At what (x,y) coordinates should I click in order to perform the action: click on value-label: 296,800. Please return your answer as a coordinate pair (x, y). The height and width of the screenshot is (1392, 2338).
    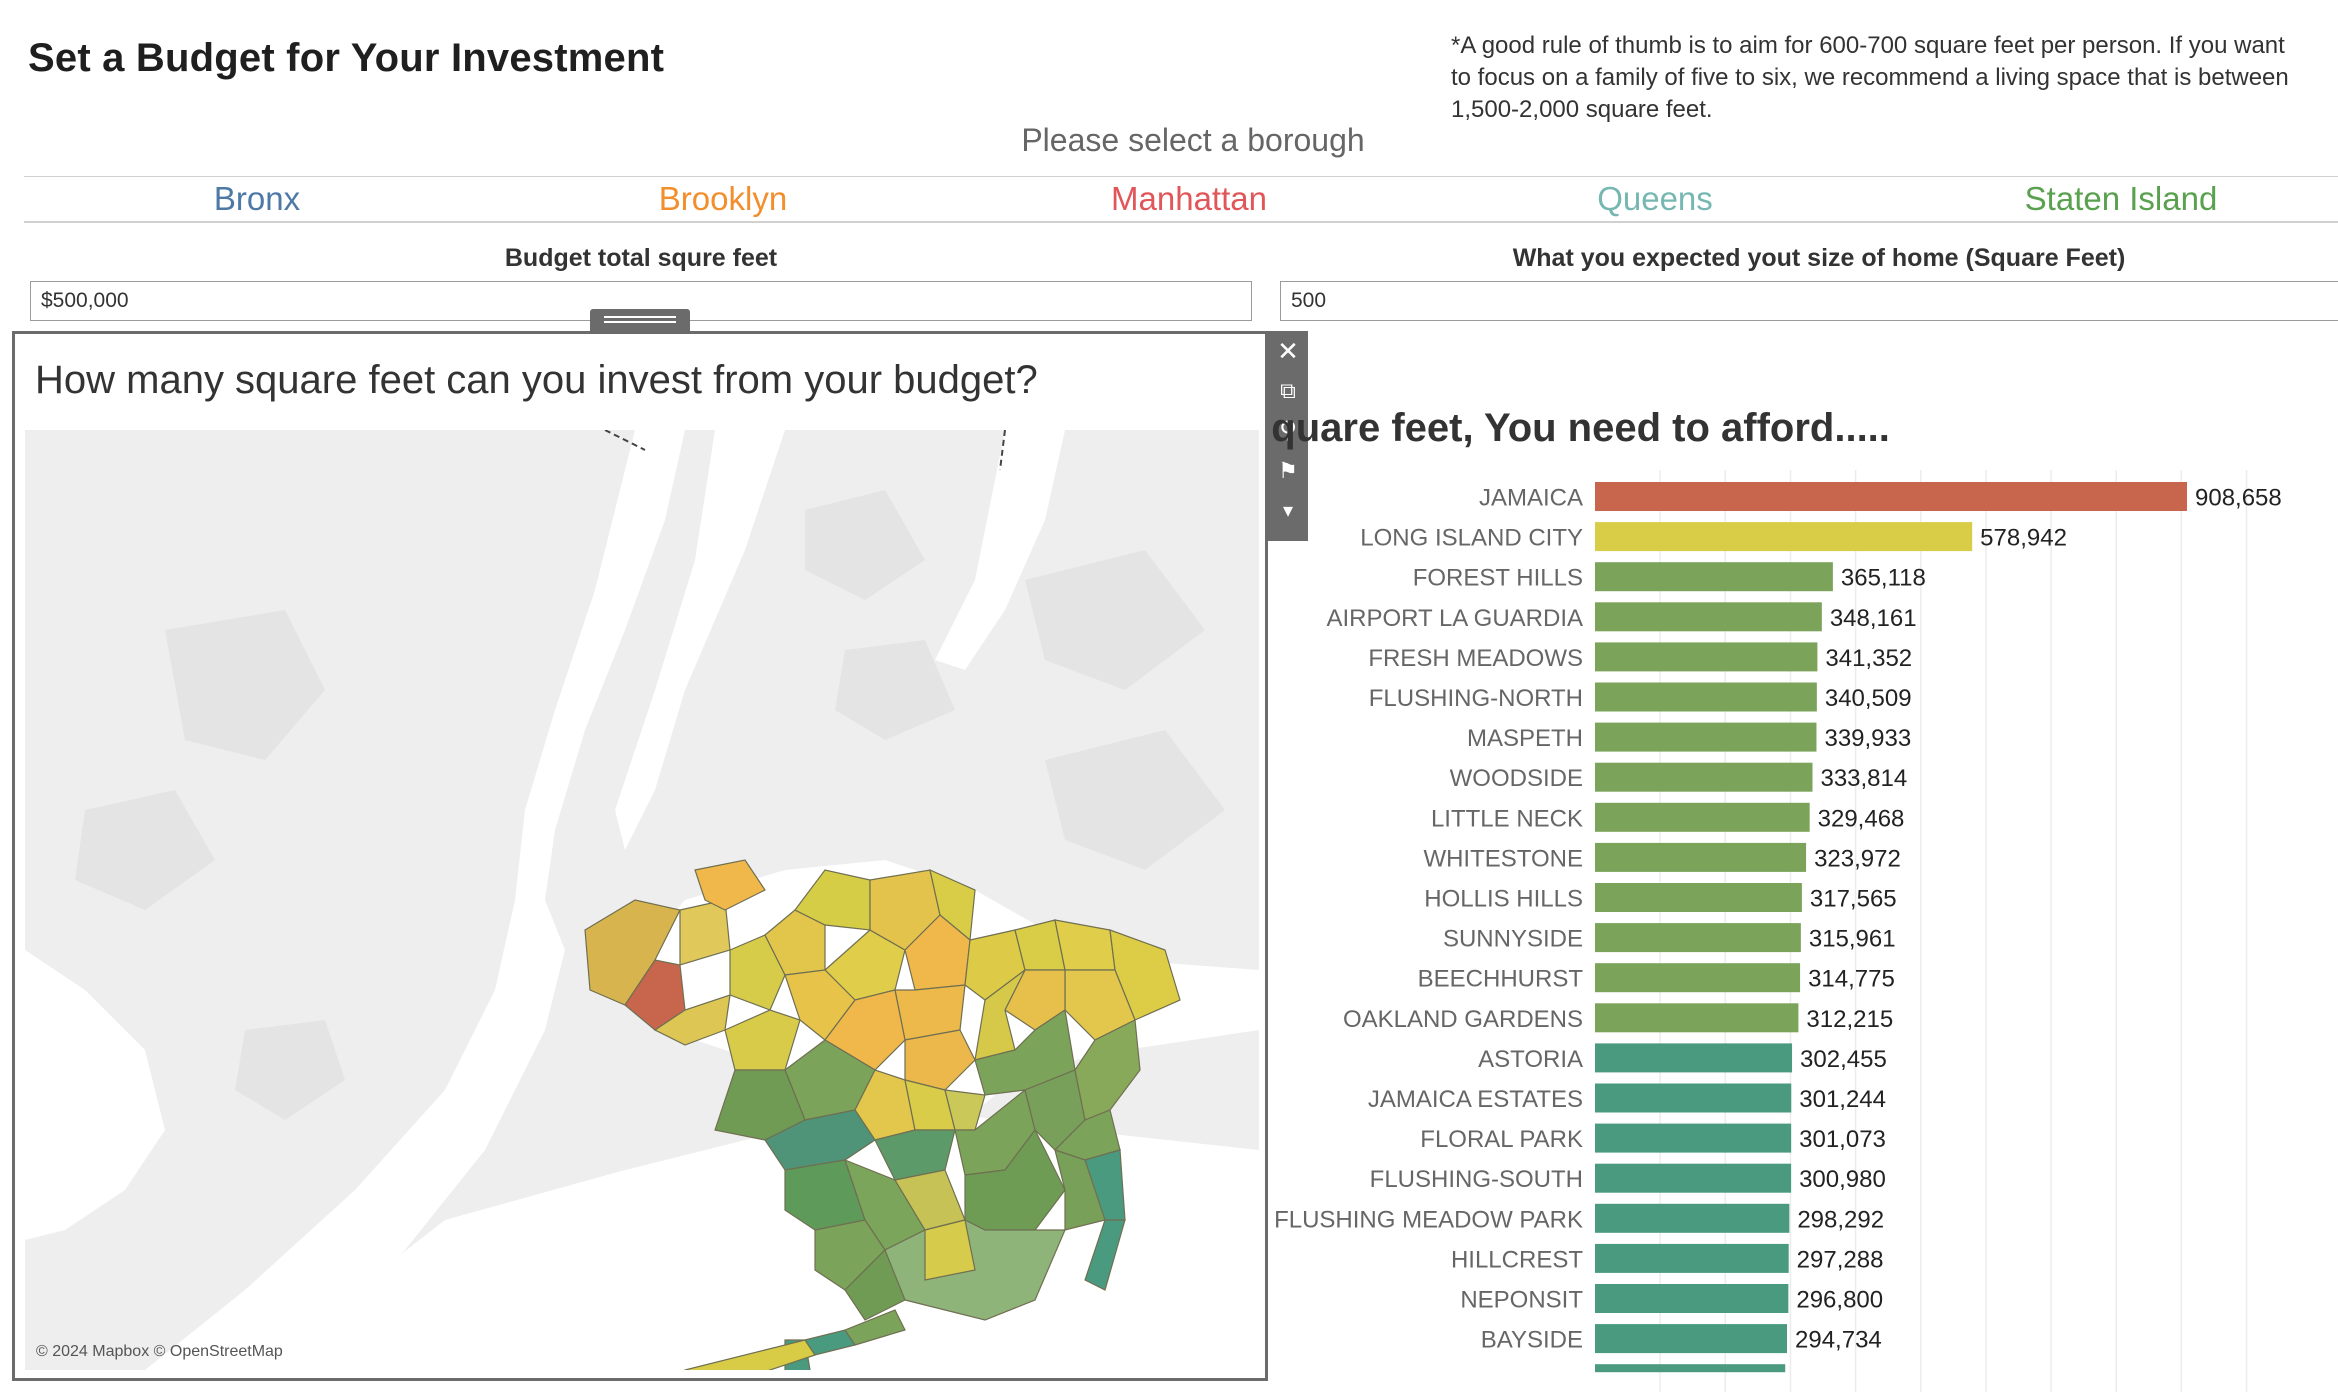
    Looking at the image, I should click on (1839, 1300).